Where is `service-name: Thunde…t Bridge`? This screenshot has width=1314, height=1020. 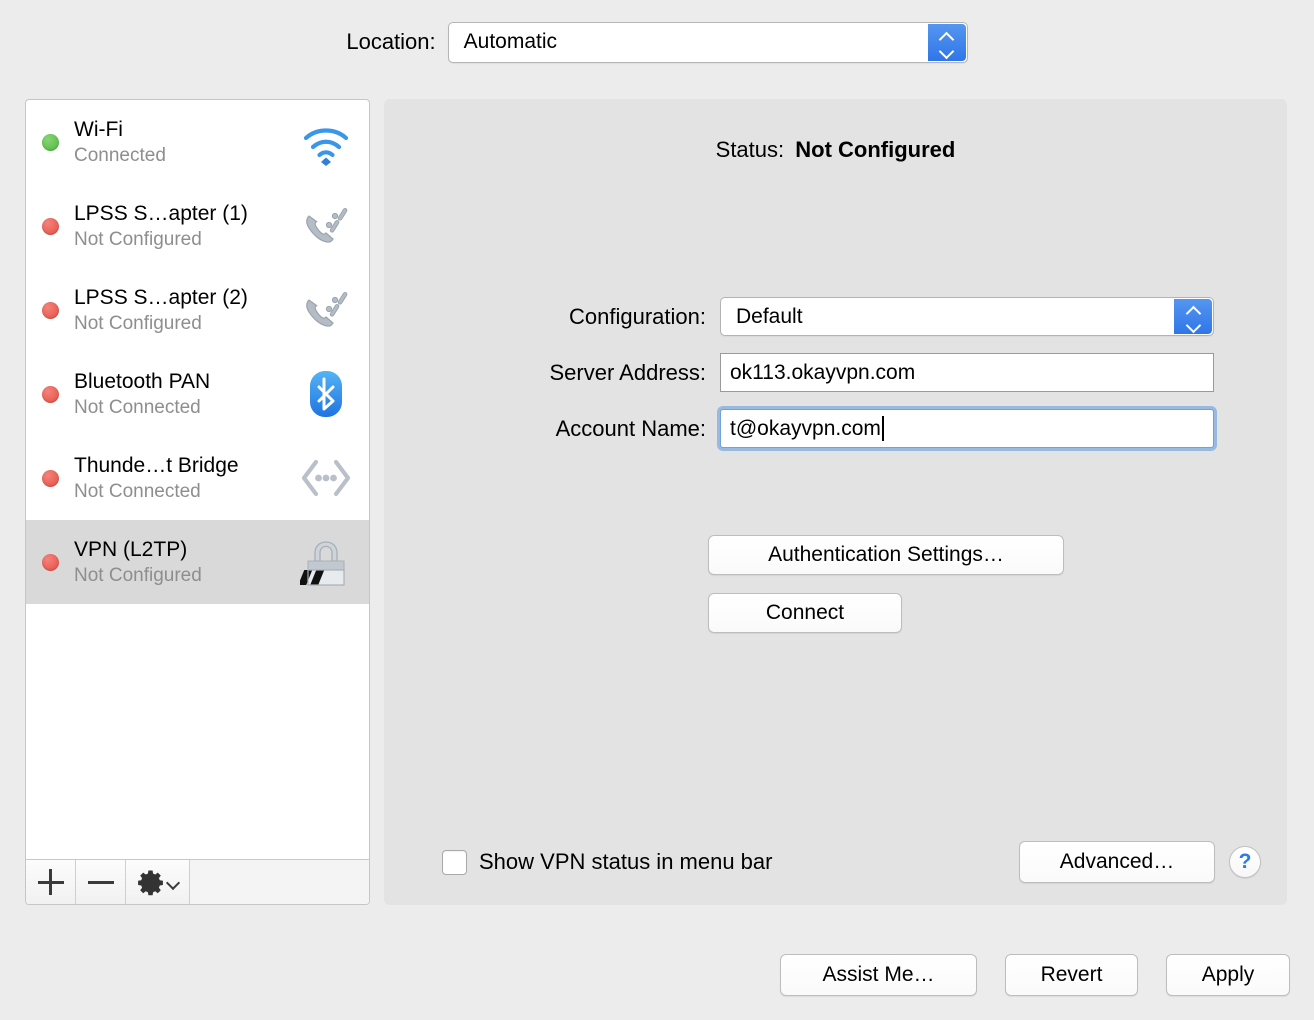 service-name: Thunde…t Bridge is located at coordinates (156, 465).